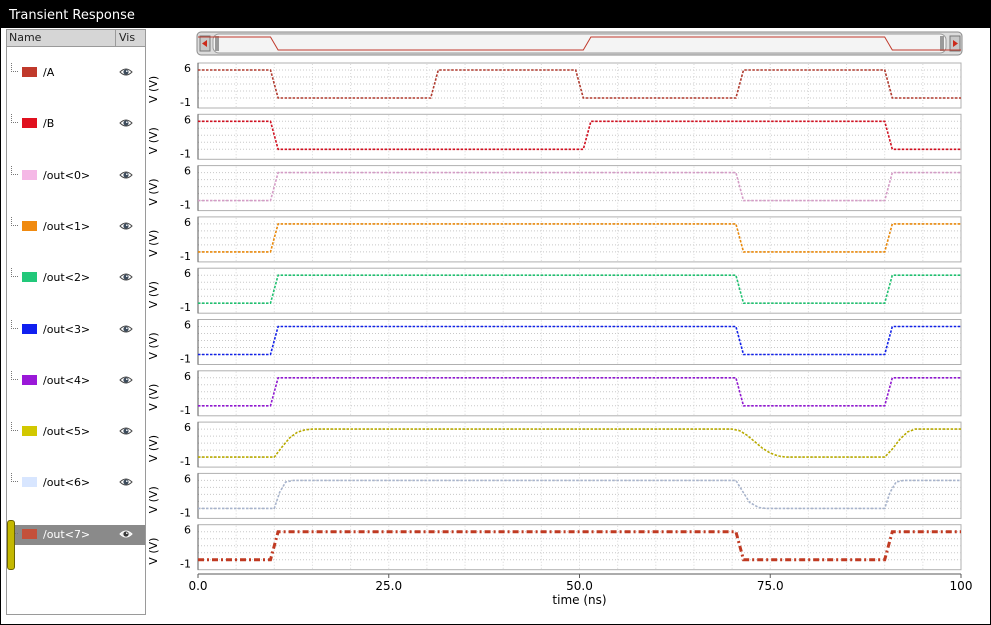  What do you see at coordinates (76, 124) in the screenshot?
I see `signal-row: /B` at bounding box center [76, 124].